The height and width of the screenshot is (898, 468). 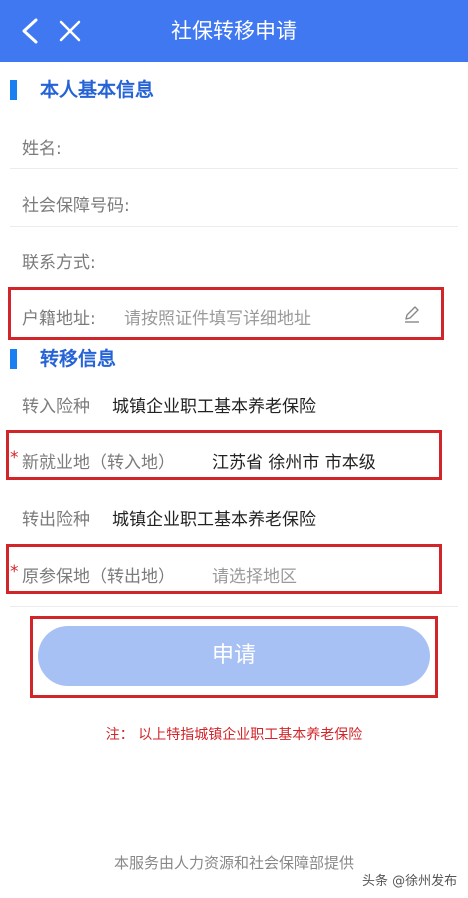 I want to click on address-input: 请按照证件填写详细地址, so click(x=217, y=316).